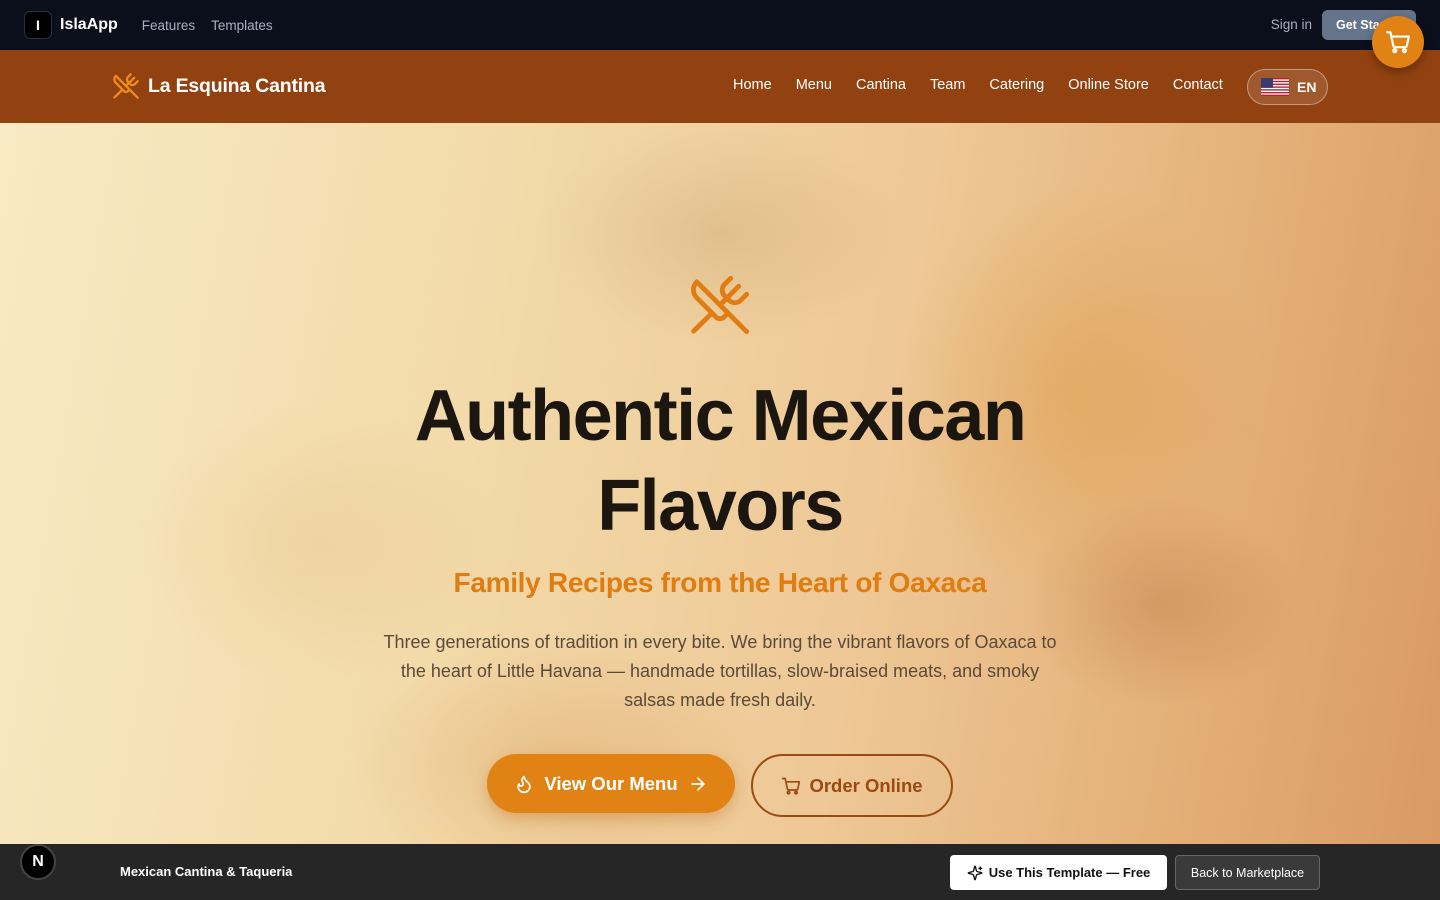  Describe the element at coordinates (1016, 85) in the screenshot. I see `nav-catering: Catering` at that location.